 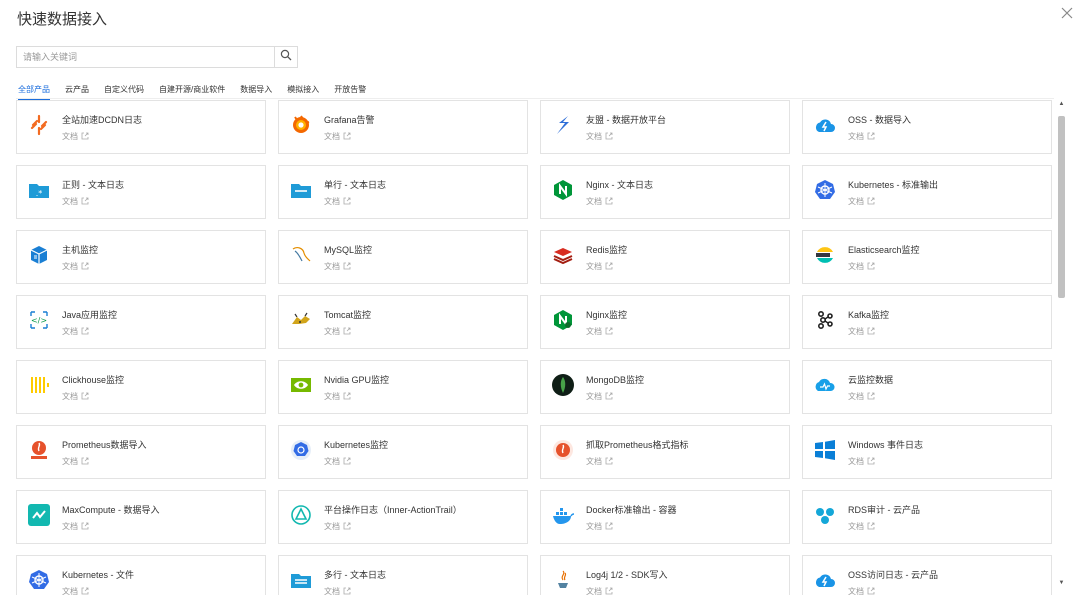 What do you see at coordinates (825, 320) in the screenshot?
I see `kafka-icon` at bounding box center [825, 320].